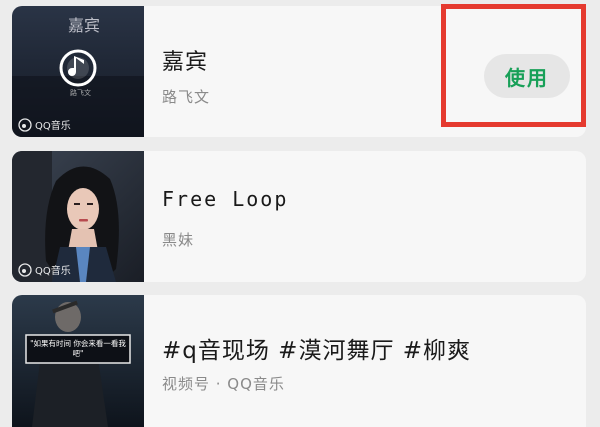  I want to click on video-title: #q音现场 #漠河舞厅 #柳爽, so click(317, 351).